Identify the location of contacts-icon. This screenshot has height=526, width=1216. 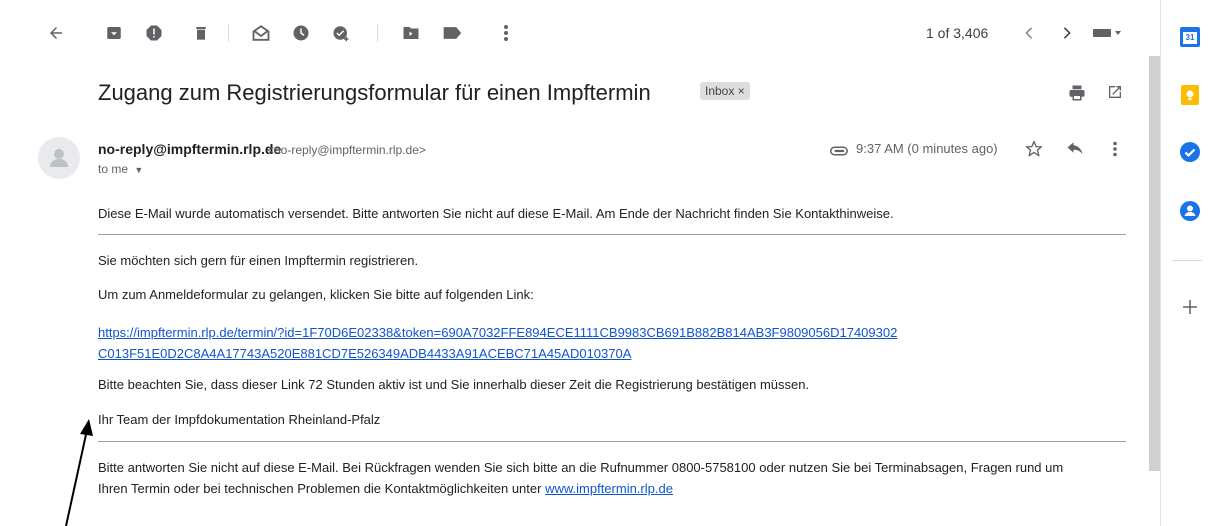
(1190, 211).